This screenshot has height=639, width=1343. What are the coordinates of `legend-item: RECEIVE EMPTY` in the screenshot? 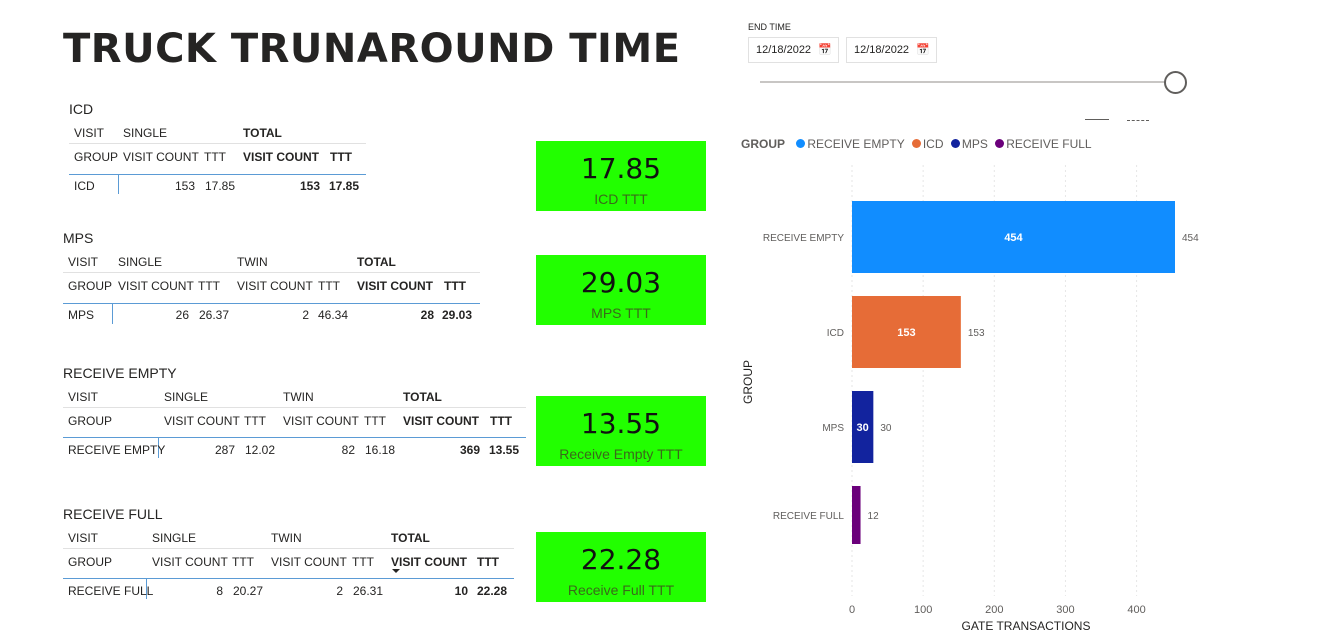 It's located at (855, 144).